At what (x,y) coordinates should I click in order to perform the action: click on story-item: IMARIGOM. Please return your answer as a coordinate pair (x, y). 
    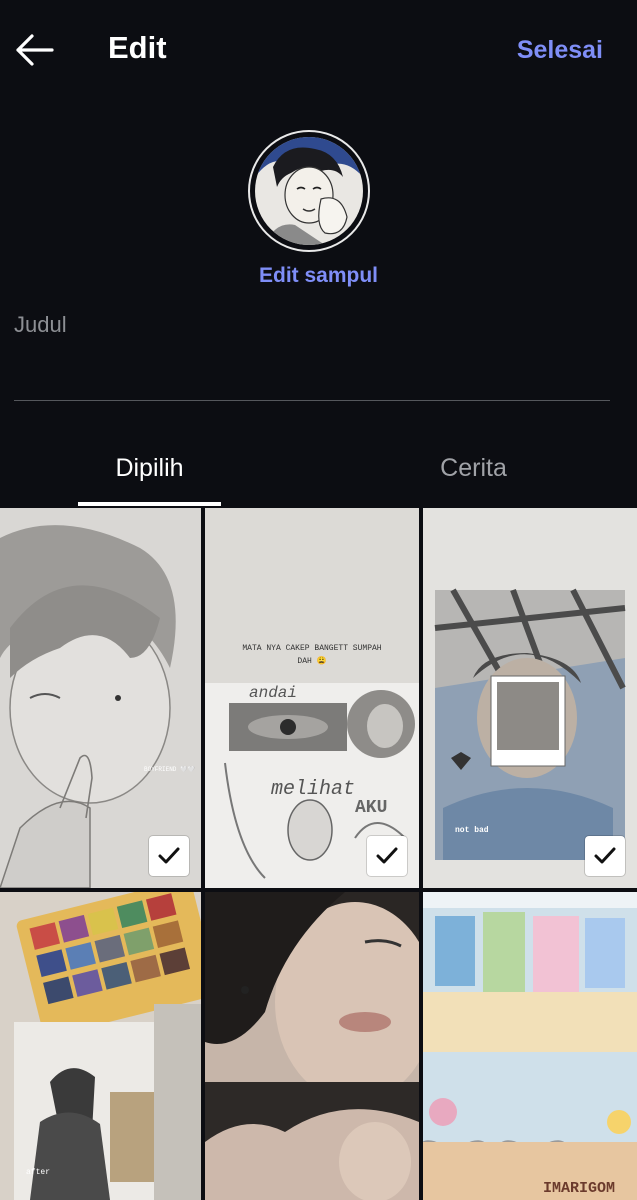
    Looking at the image, I should click on (530, 1046).